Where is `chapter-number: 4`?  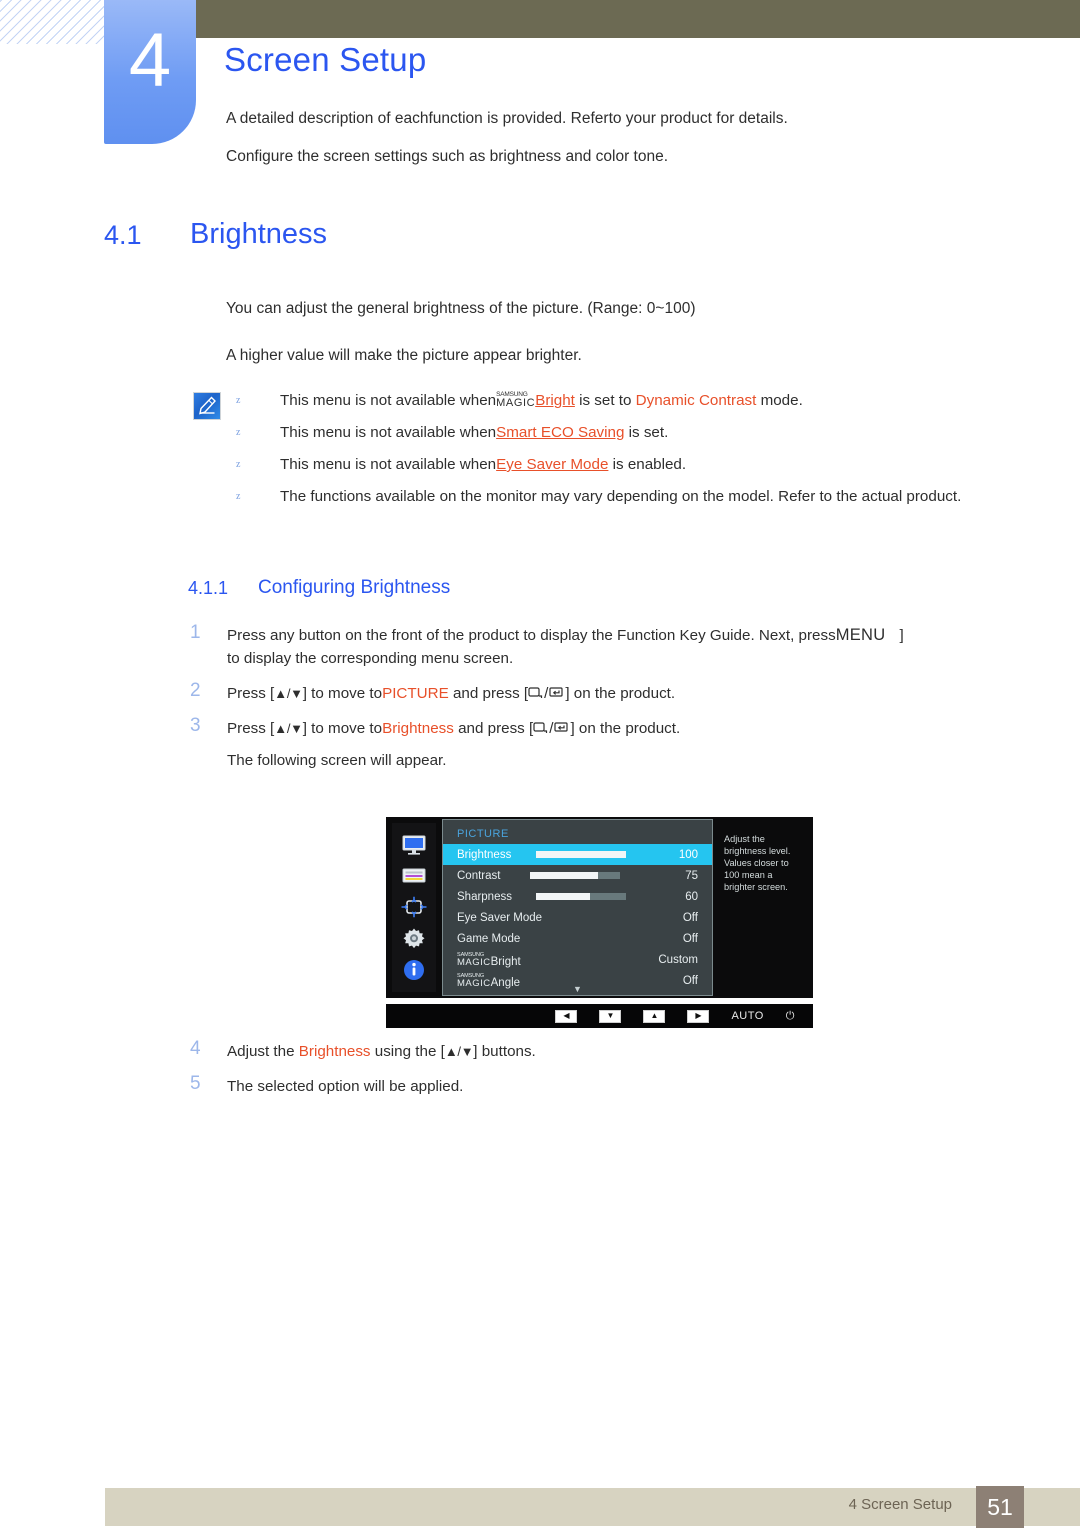 chapter-number: 4 is located at coordinates (150, 60).